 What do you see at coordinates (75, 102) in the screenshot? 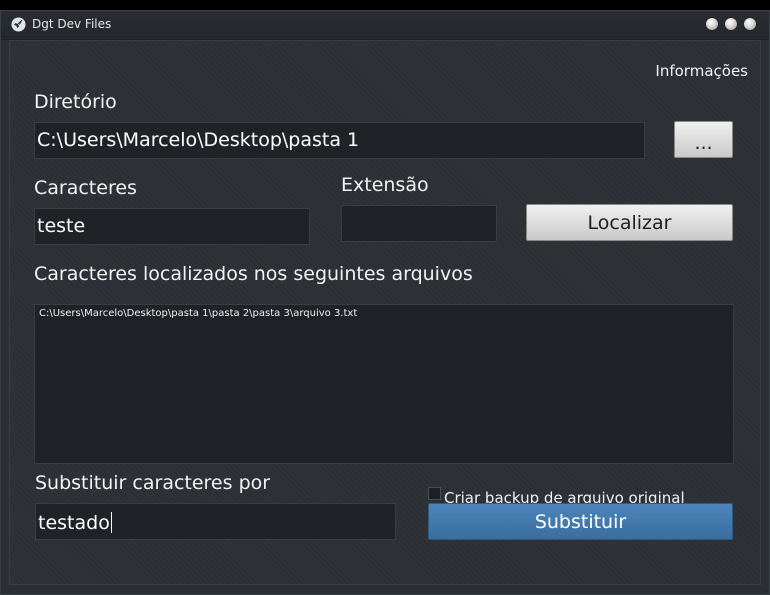
I see `directory-label: Diretório` at bounding box center [75, 102].